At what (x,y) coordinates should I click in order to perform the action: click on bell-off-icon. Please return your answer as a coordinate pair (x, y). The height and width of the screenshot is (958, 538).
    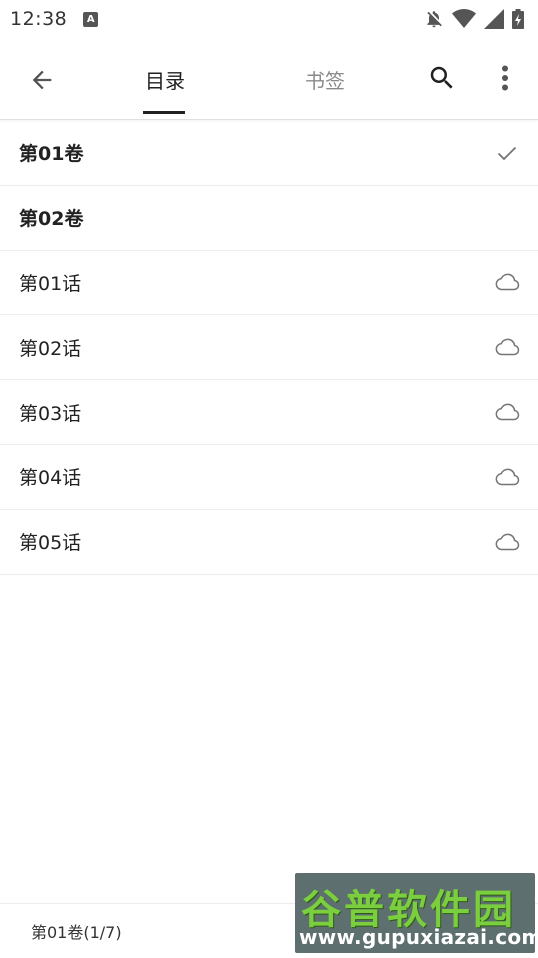
    Looking at the image, I should click on (434, 19).